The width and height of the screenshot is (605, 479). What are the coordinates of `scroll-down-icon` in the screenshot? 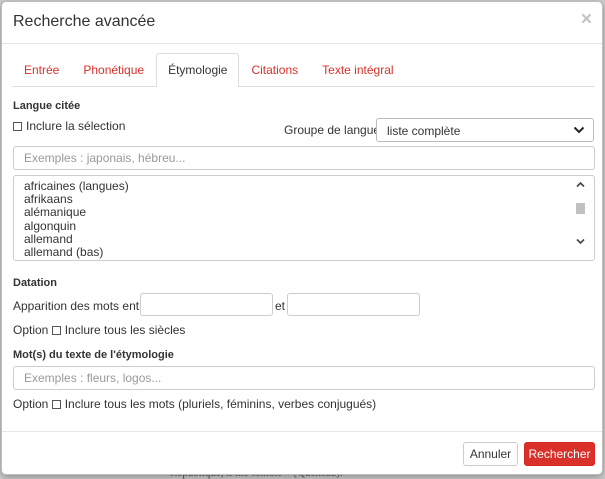 It's located at (580, 241).